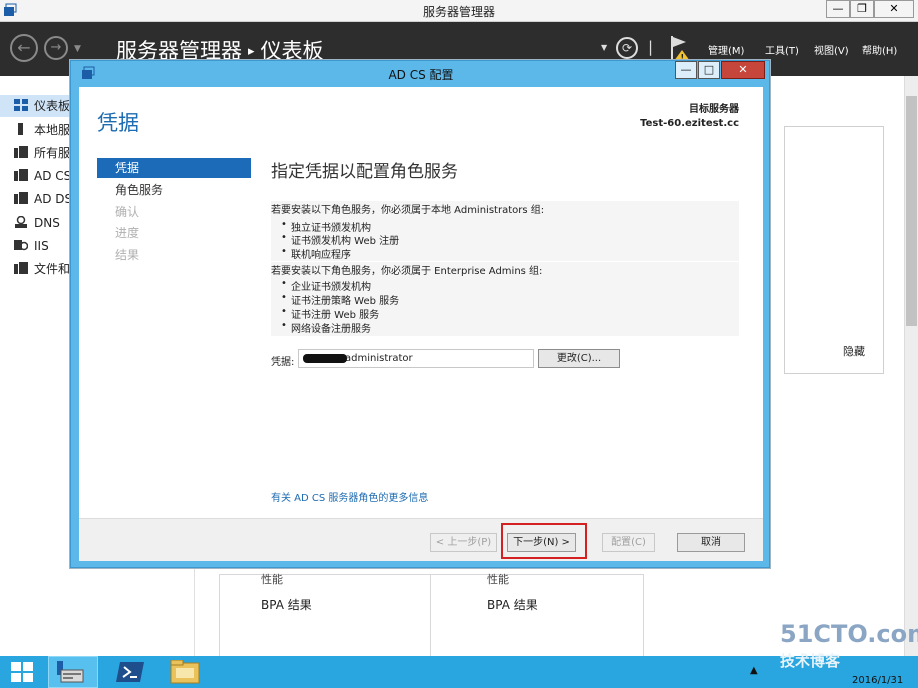  What do you see at coordinates (416, 358) in the screenshot?
I see `credentials-field: administrator` at bounding box center [416, 358].